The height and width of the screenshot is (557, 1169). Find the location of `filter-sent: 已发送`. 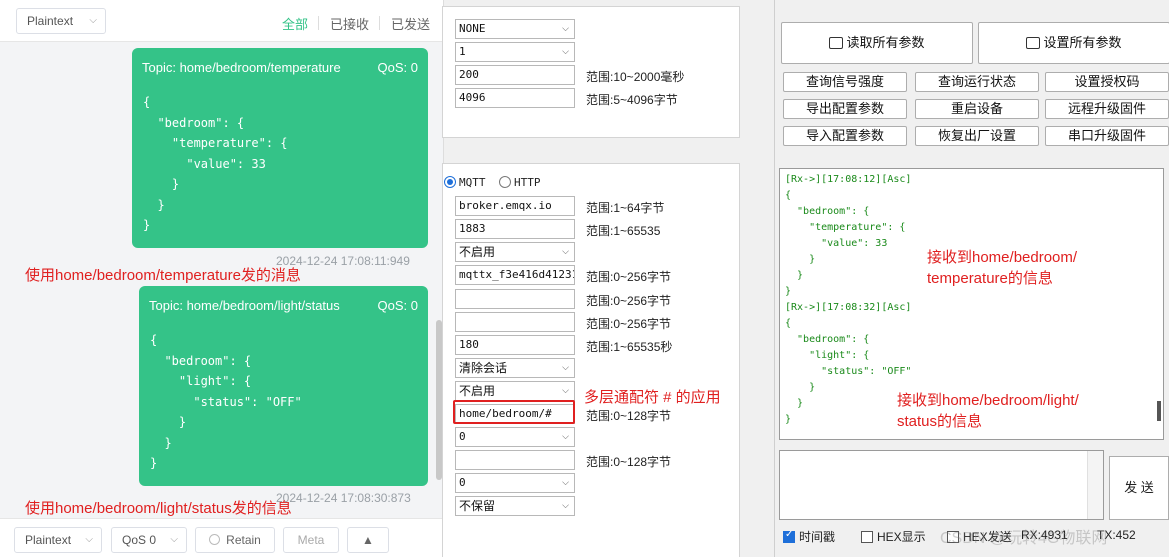

filter-sent: 已发送 is located at coordinates (410, 23).